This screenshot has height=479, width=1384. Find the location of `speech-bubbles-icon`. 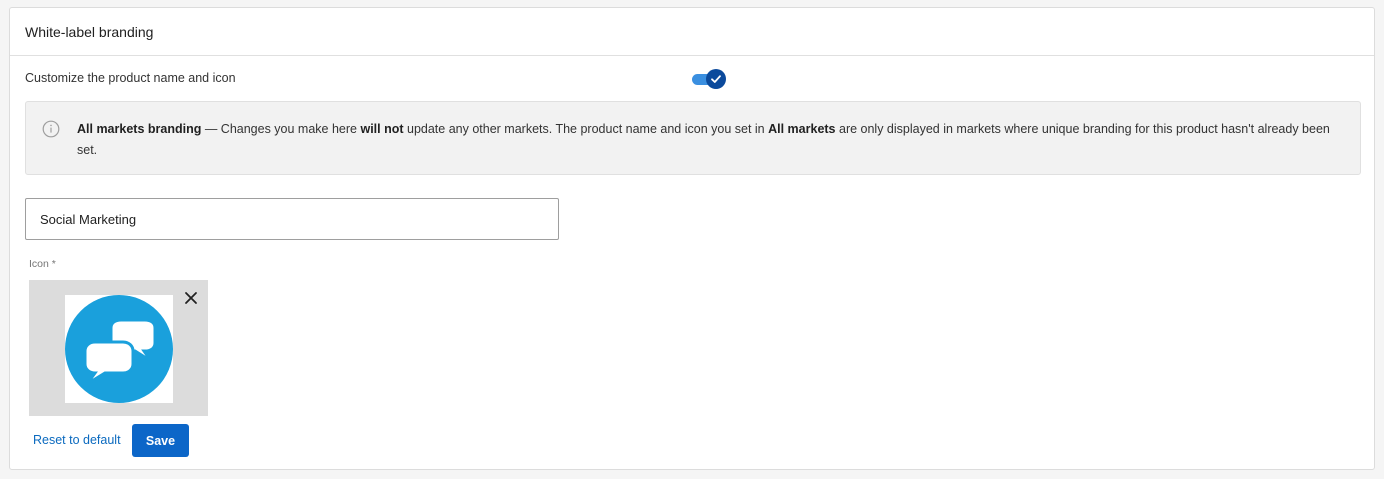

speech-bubbles-icon is located at coordinates (119, 349).